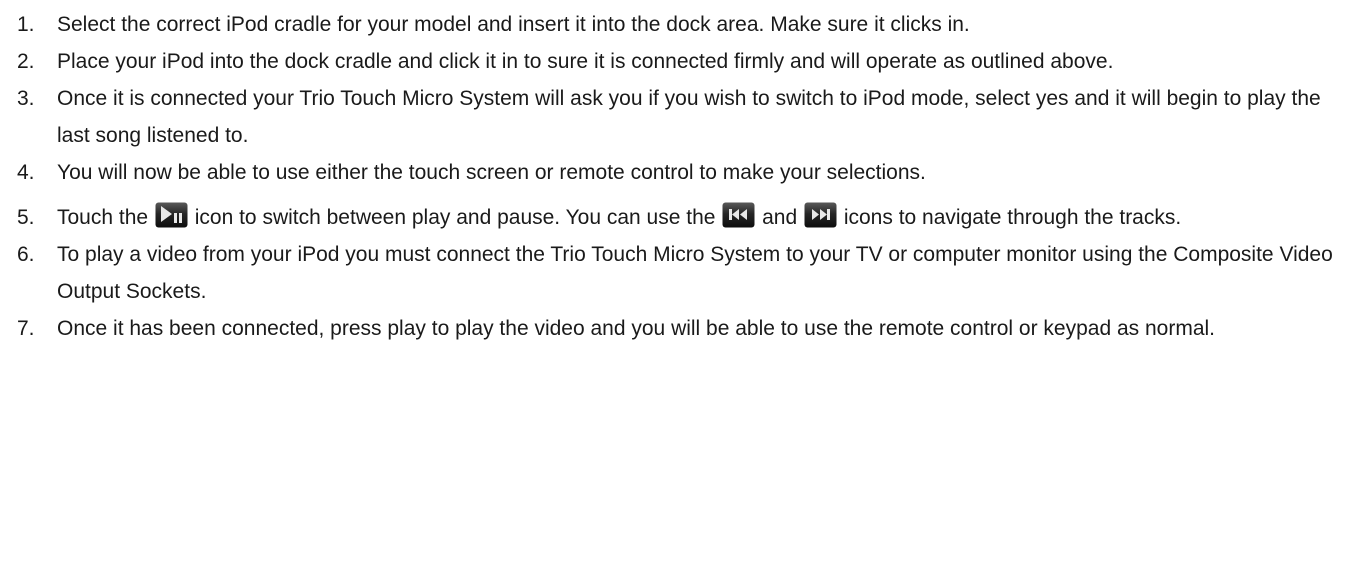 This screenshot has width=1361, height=565. What do you see at coordinates (779, 217) in the screenshot?
I see `step-text-part: and` at bounding box center [779, 217].